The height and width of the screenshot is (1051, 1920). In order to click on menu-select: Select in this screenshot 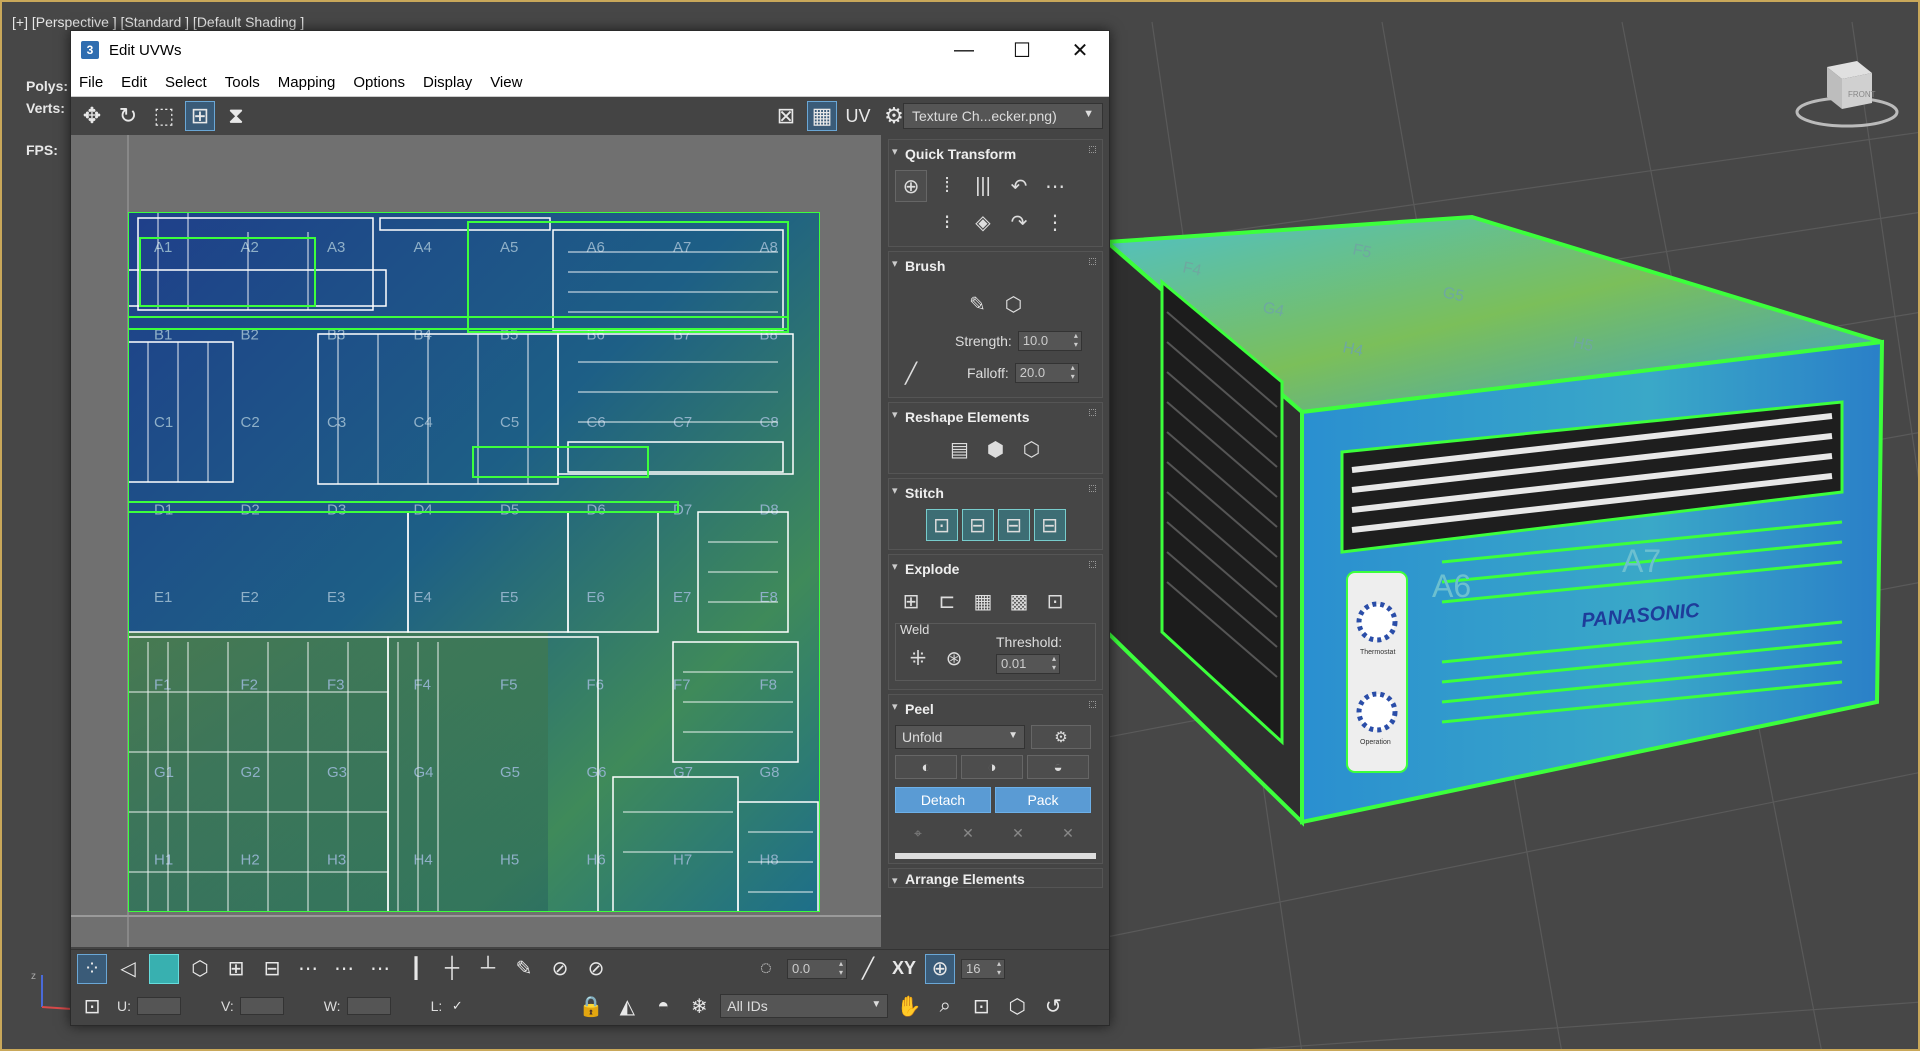, I will do `click(186, 82)`.